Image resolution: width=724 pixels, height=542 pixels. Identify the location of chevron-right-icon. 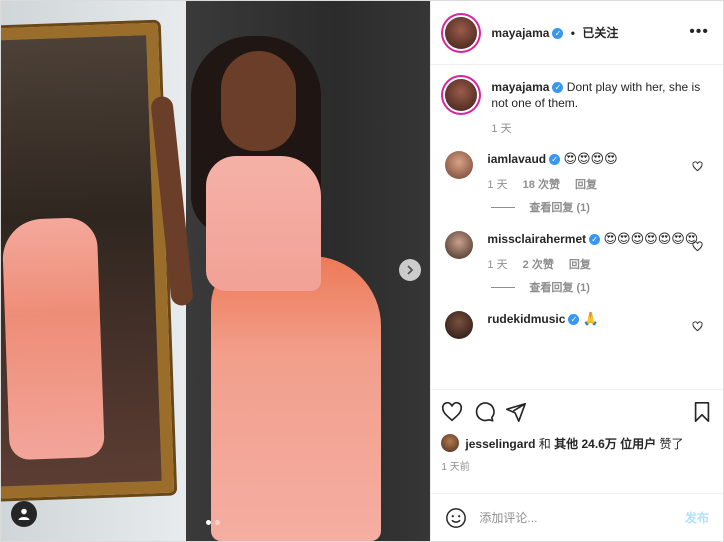
(410, 270).